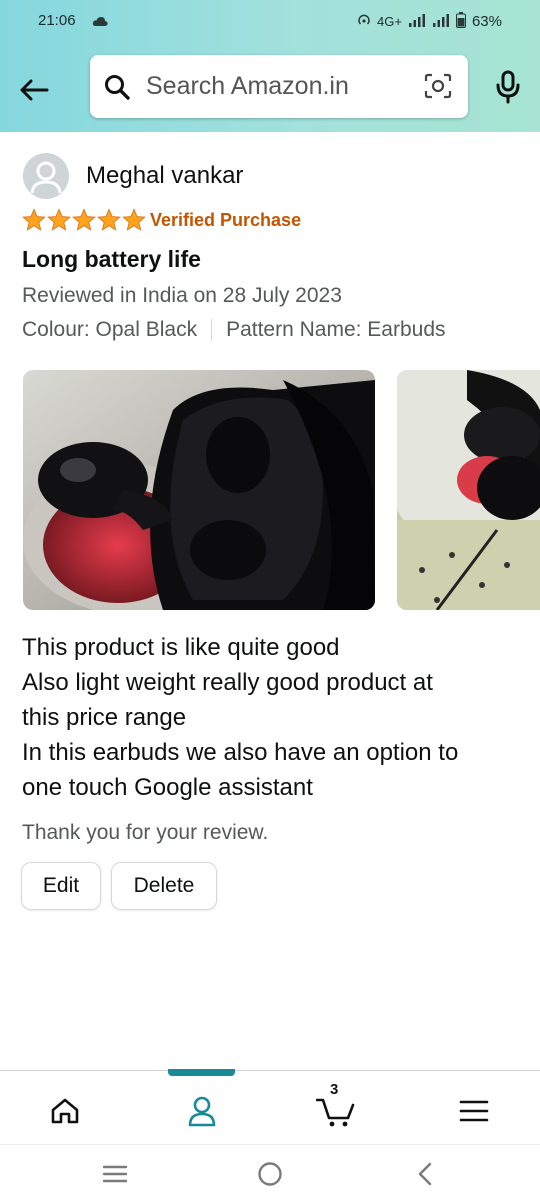  I want to click on network-type: 4G+, so click(389, 21).